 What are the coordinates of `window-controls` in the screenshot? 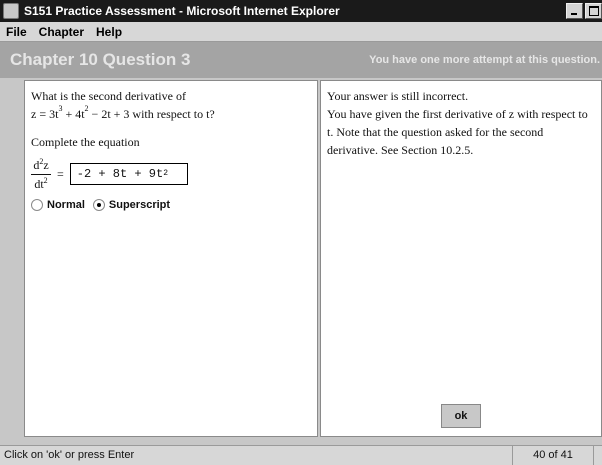 It's located at (584, 11).